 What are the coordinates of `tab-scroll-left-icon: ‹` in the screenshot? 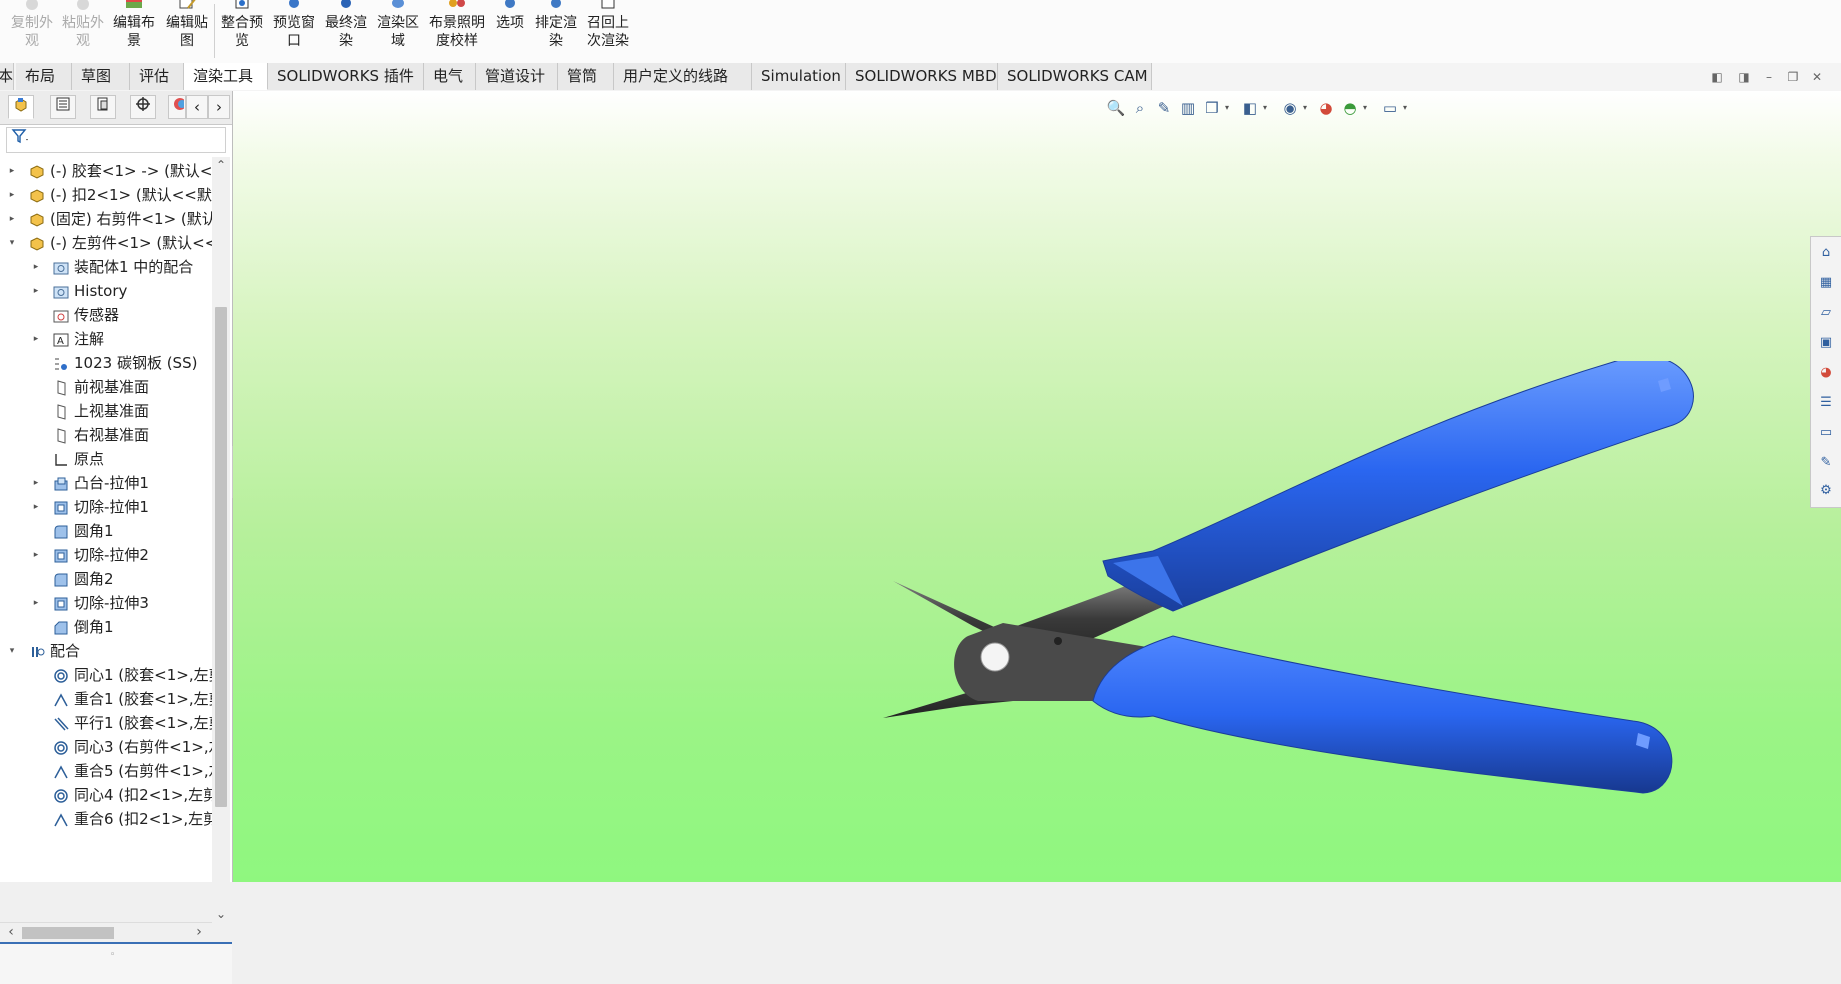 It's located at (197, 107).